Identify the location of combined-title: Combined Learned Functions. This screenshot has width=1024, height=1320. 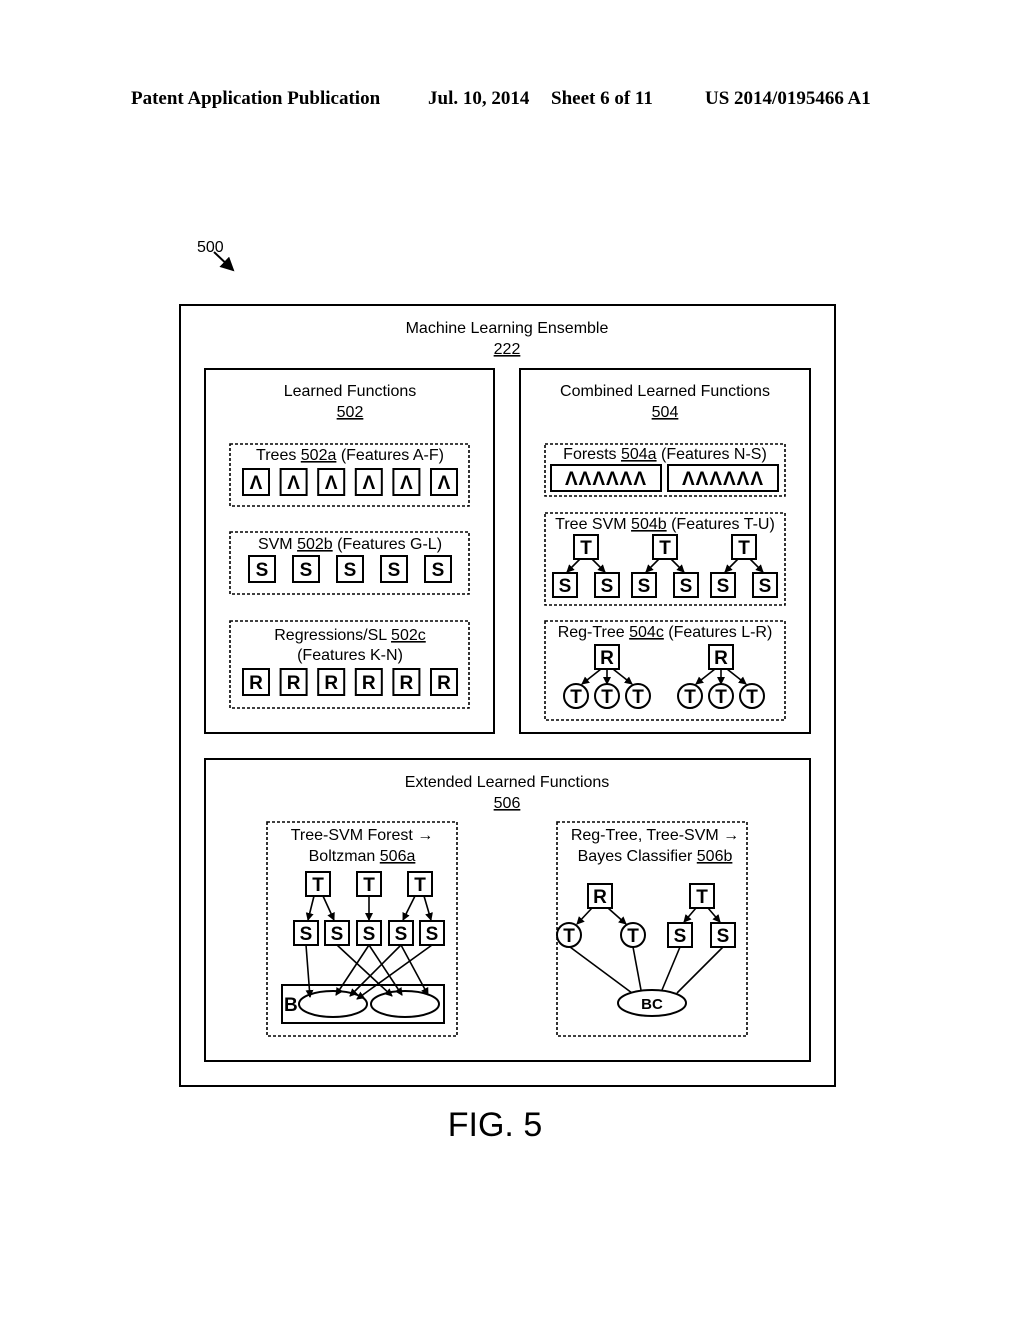
(665, 391).